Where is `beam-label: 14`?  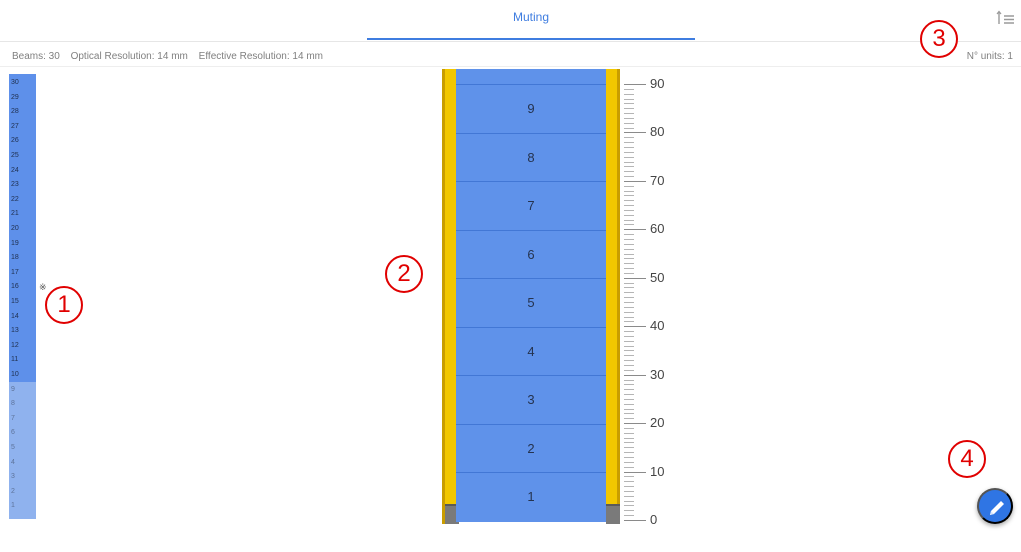
beam-label: 14 is located at coordinates (15, 316).